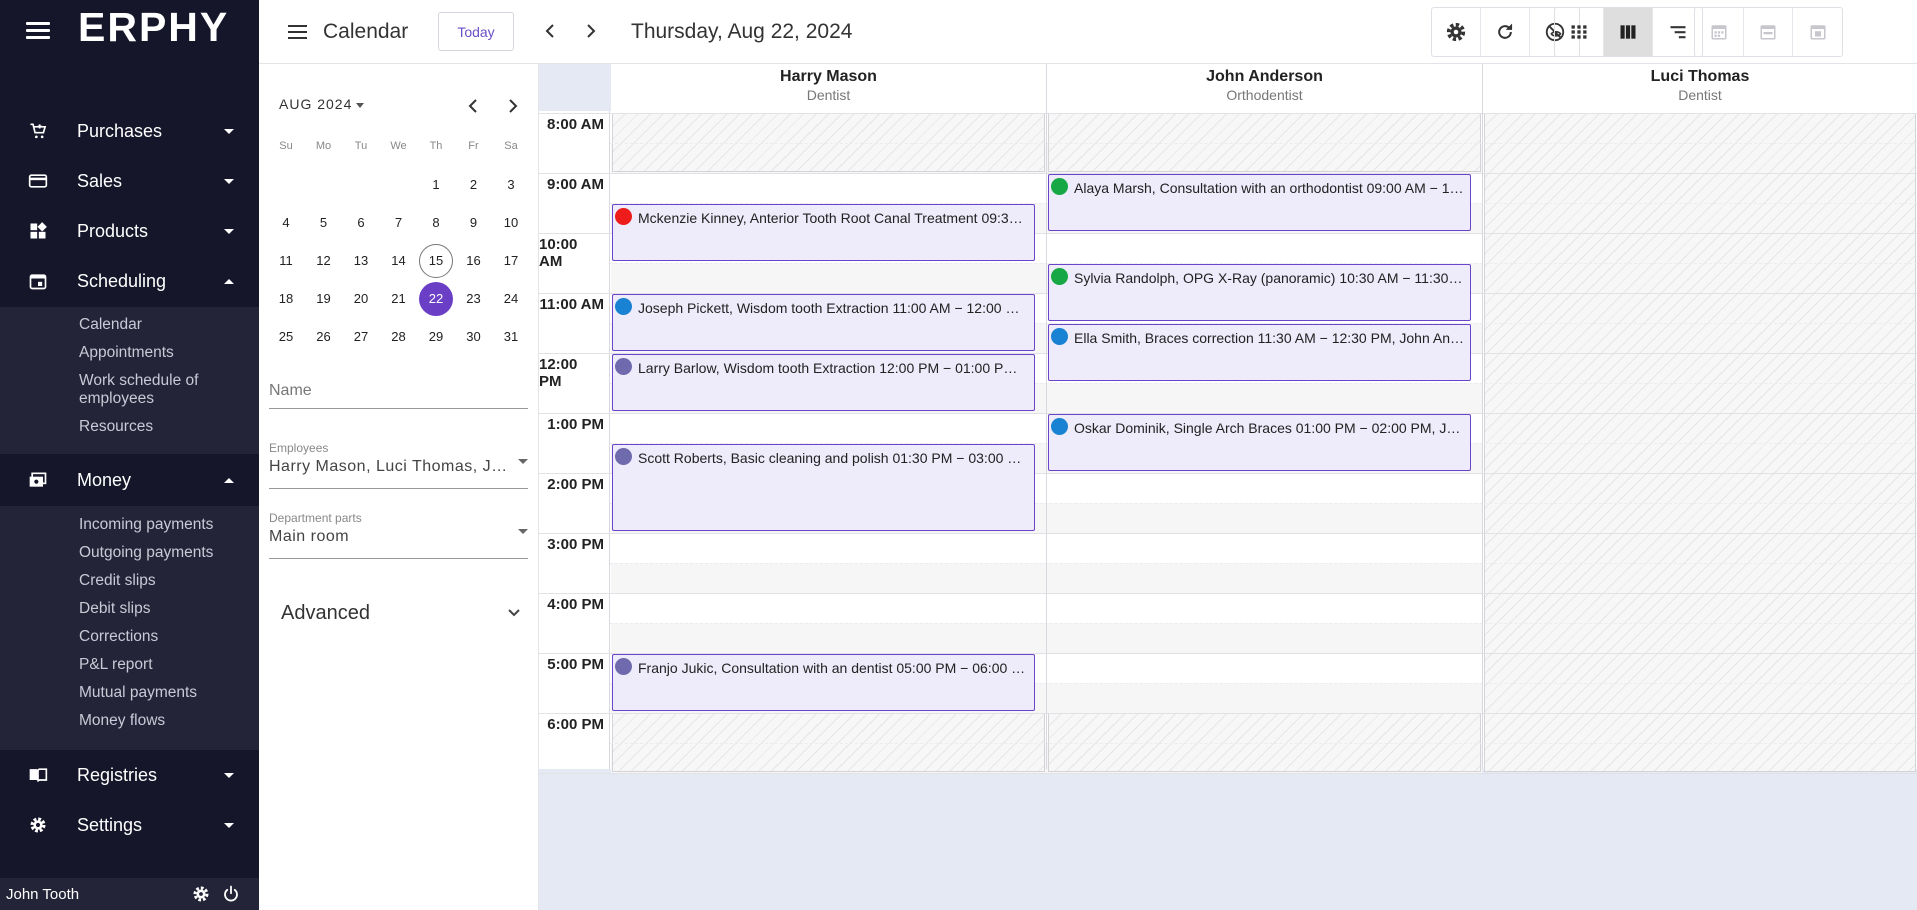 This screenshot has width=1917, height=910. Describe the element at coordinates (324, 261) in the screenshot. I see `calendar-day: 12` at that location.